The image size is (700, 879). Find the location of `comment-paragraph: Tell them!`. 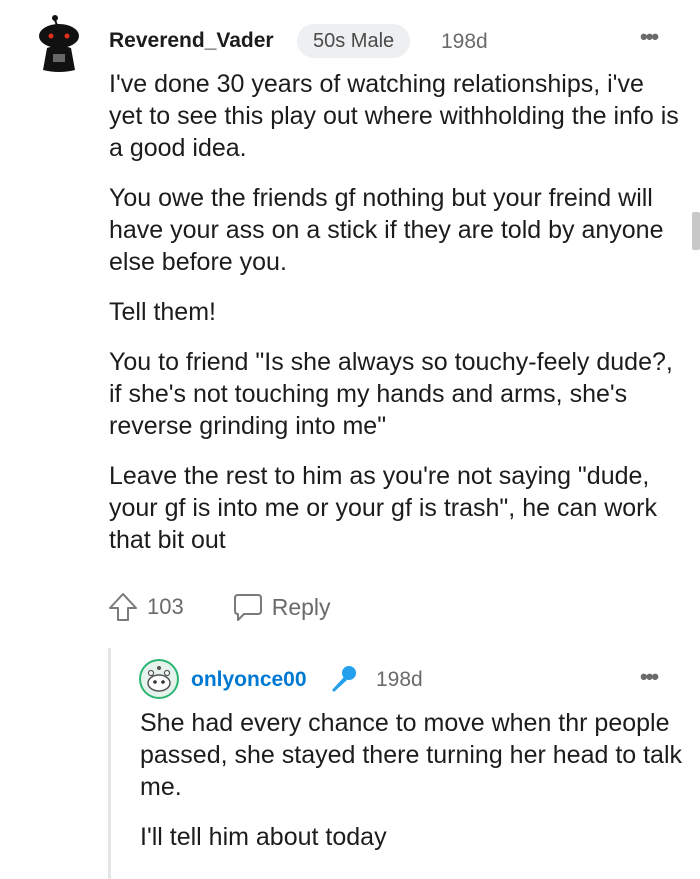

comment-paragraph: Tell them! is located at coordinates (162, 312).